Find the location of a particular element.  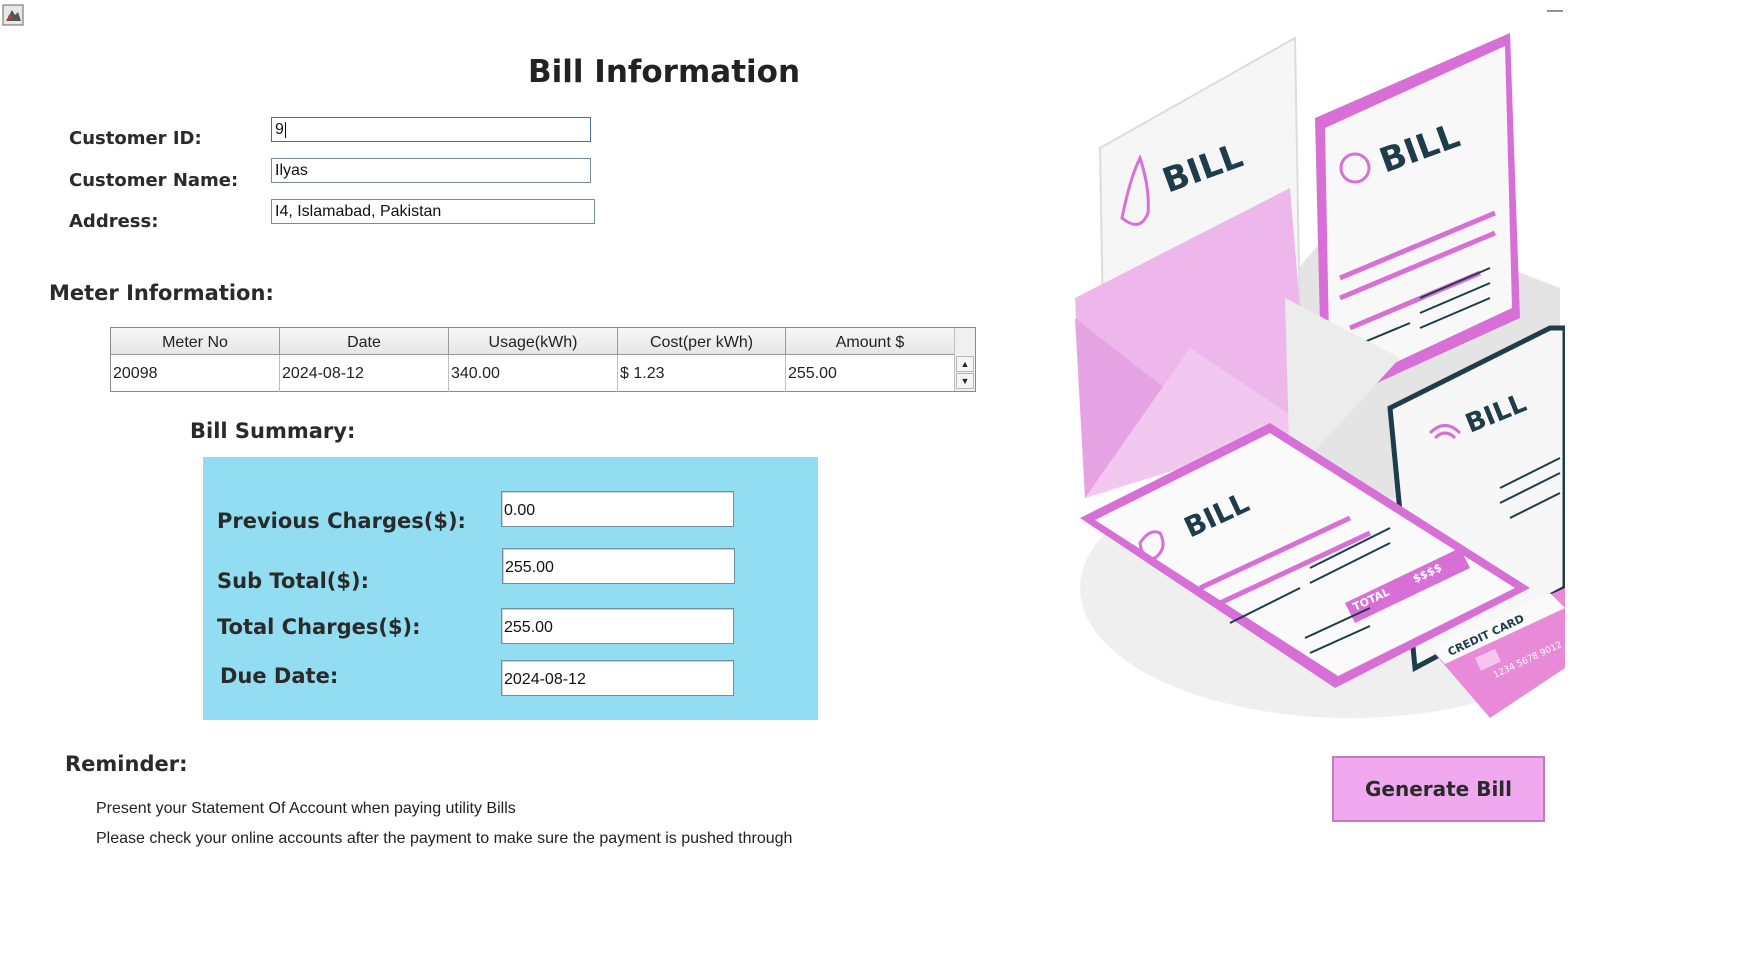

previous-charges-label: Previous Charges($): is located at coordinates (341, 521).